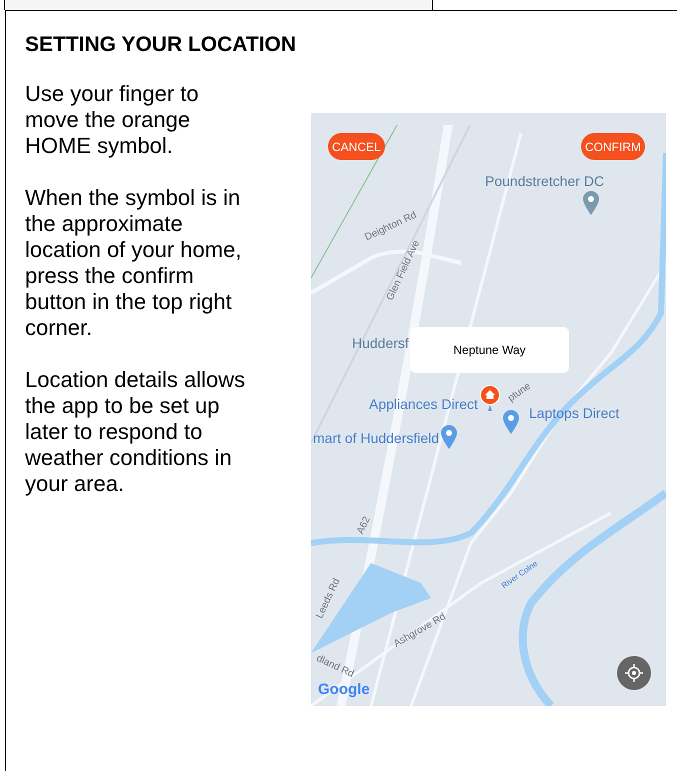 The image size is (677, 771). Describe the element at coordinates (376, 438) in the screenshot. I see `map-label: mart of Huddersfield` at that location.